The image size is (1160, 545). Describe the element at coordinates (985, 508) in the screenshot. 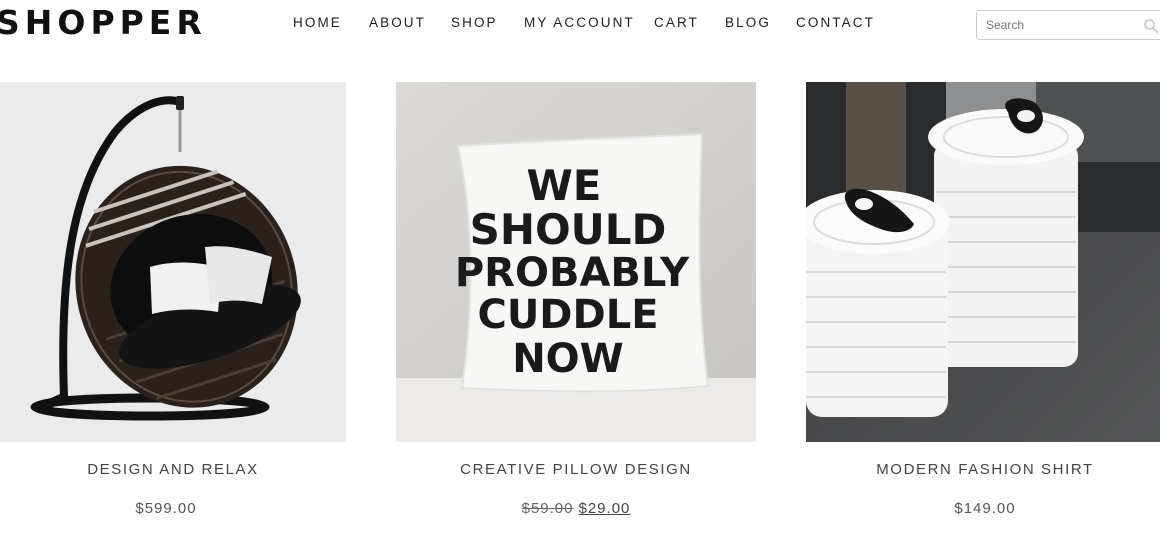

I see `product-price: $149.00` at that location.